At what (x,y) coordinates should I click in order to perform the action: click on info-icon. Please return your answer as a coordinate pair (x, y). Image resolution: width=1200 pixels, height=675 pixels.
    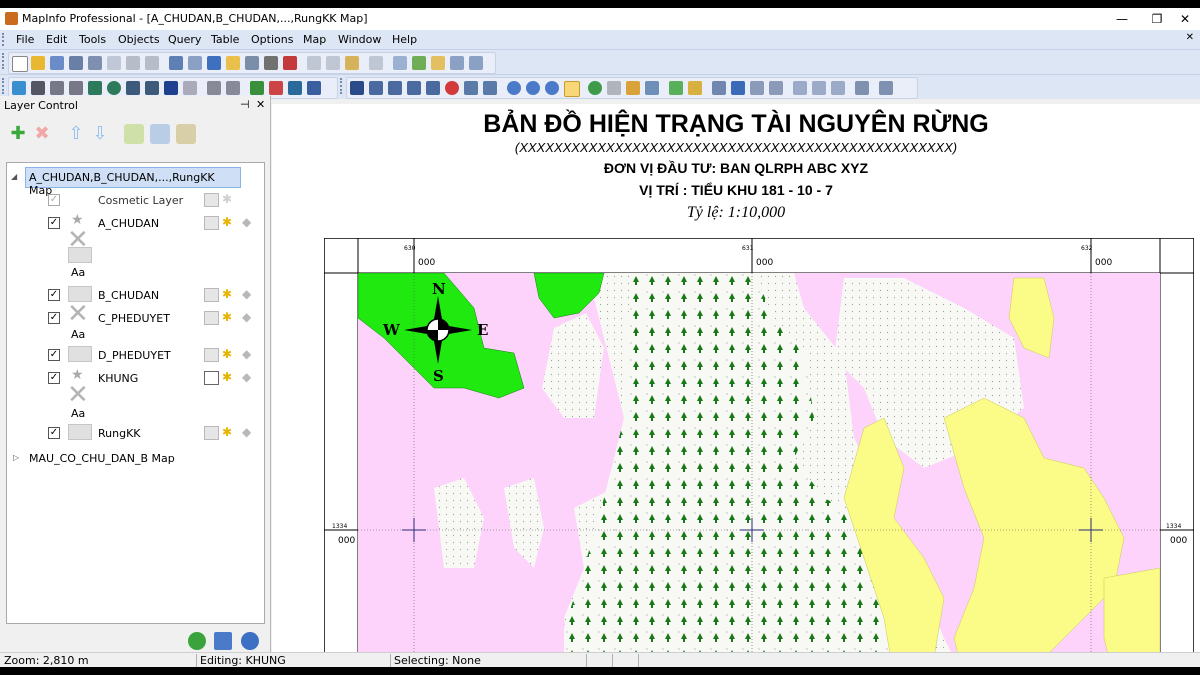
    Looking at the image, I should click on (595, 88).